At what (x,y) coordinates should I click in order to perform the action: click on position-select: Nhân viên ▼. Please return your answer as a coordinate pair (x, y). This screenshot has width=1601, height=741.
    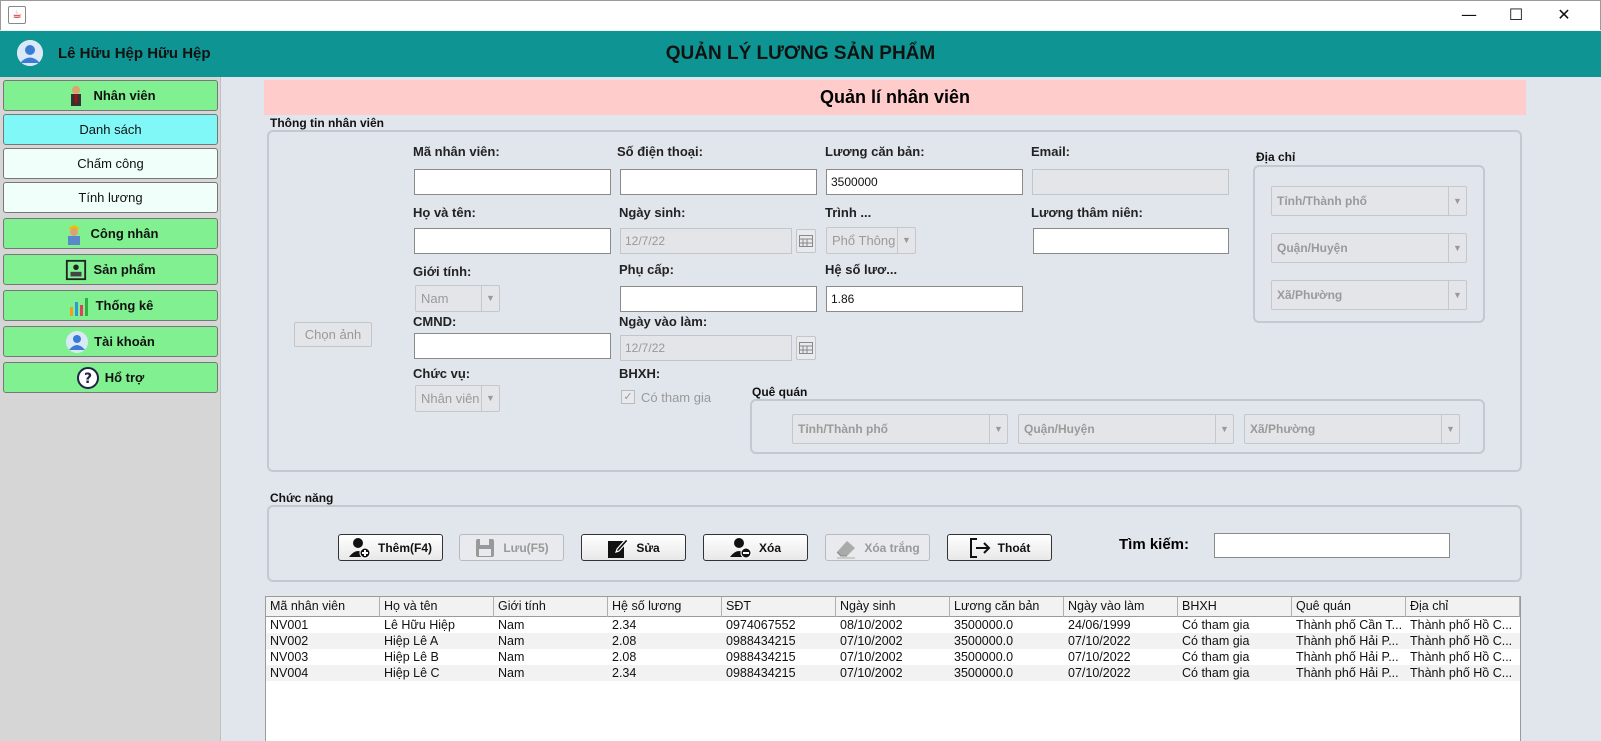
    Looking at the image, I should click on (457, 398).